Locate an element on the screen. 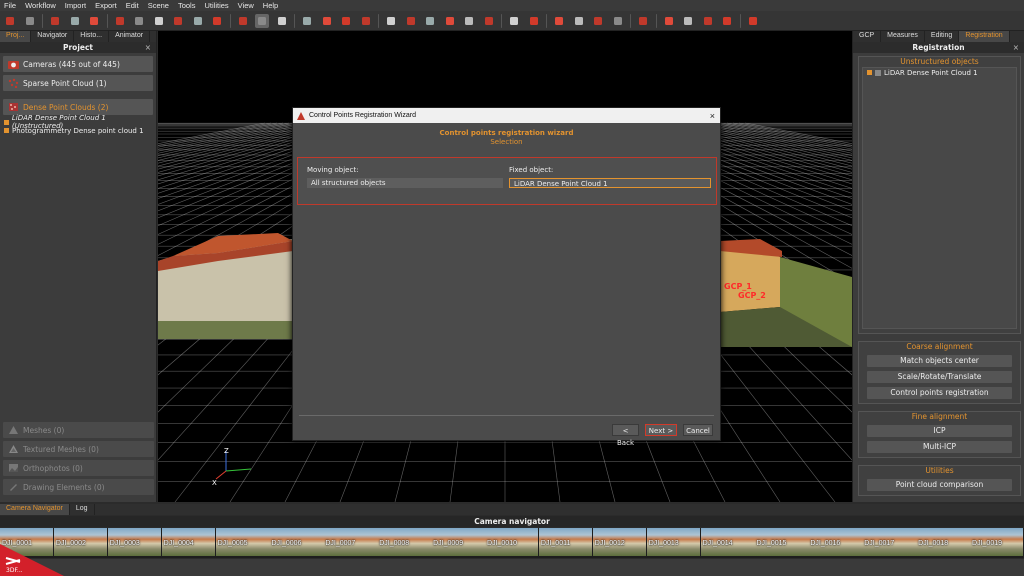 The height and width of the screenshot is (576, 1024). camera-thumbnail: DJI_0008 is located at coordinates (404, 542).